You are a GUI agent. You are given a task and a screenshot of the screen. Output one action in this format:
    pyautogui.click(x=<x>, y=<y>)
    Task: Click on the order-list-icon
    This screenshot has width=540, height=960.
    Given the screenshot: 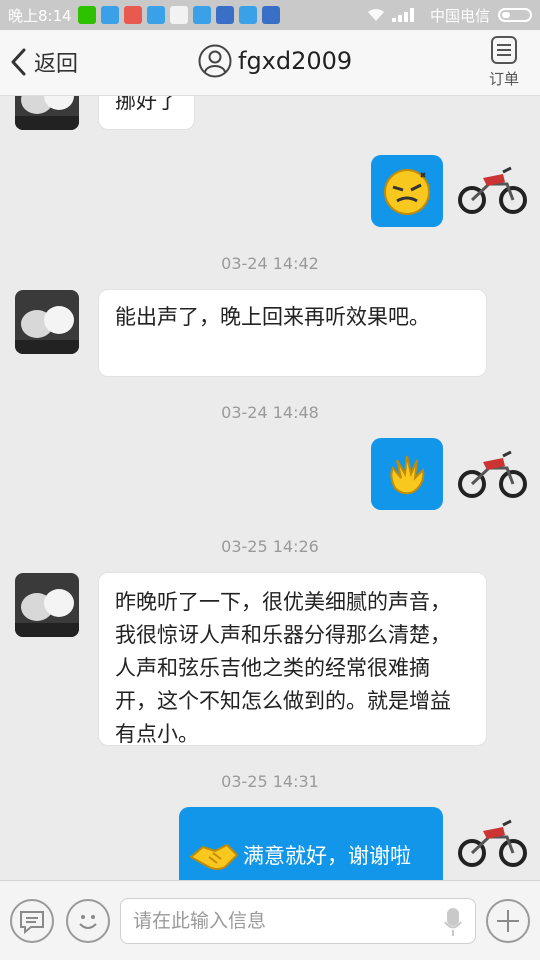 What is the action you would take?
    pyautogui.click(x=504, y=50)
    